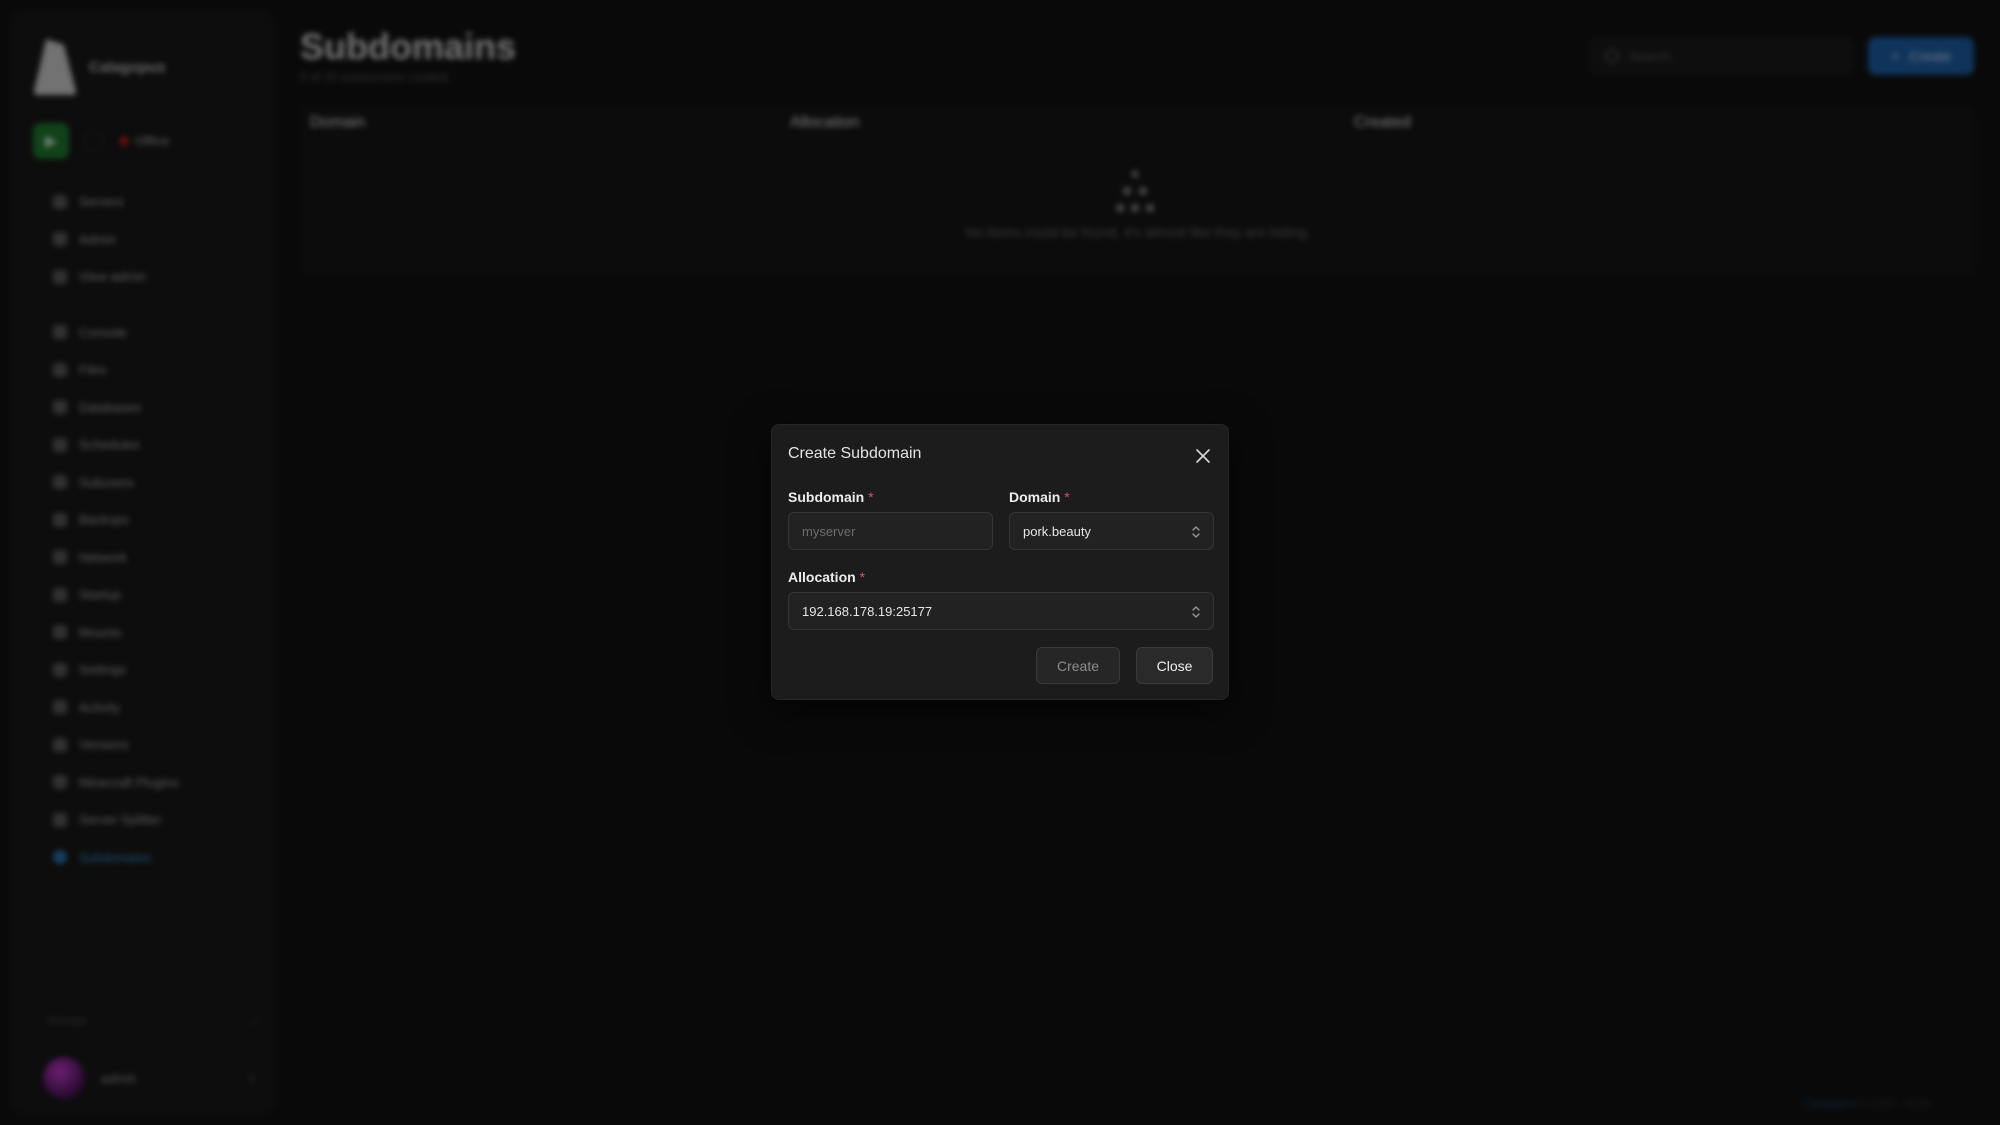 The height and width of the screenshot is (1125, 2000). What do you see at coordinates (1035, 497) in the screenshot?
I see `domain-label-text: Domain` at bounding box center [1035, 497].